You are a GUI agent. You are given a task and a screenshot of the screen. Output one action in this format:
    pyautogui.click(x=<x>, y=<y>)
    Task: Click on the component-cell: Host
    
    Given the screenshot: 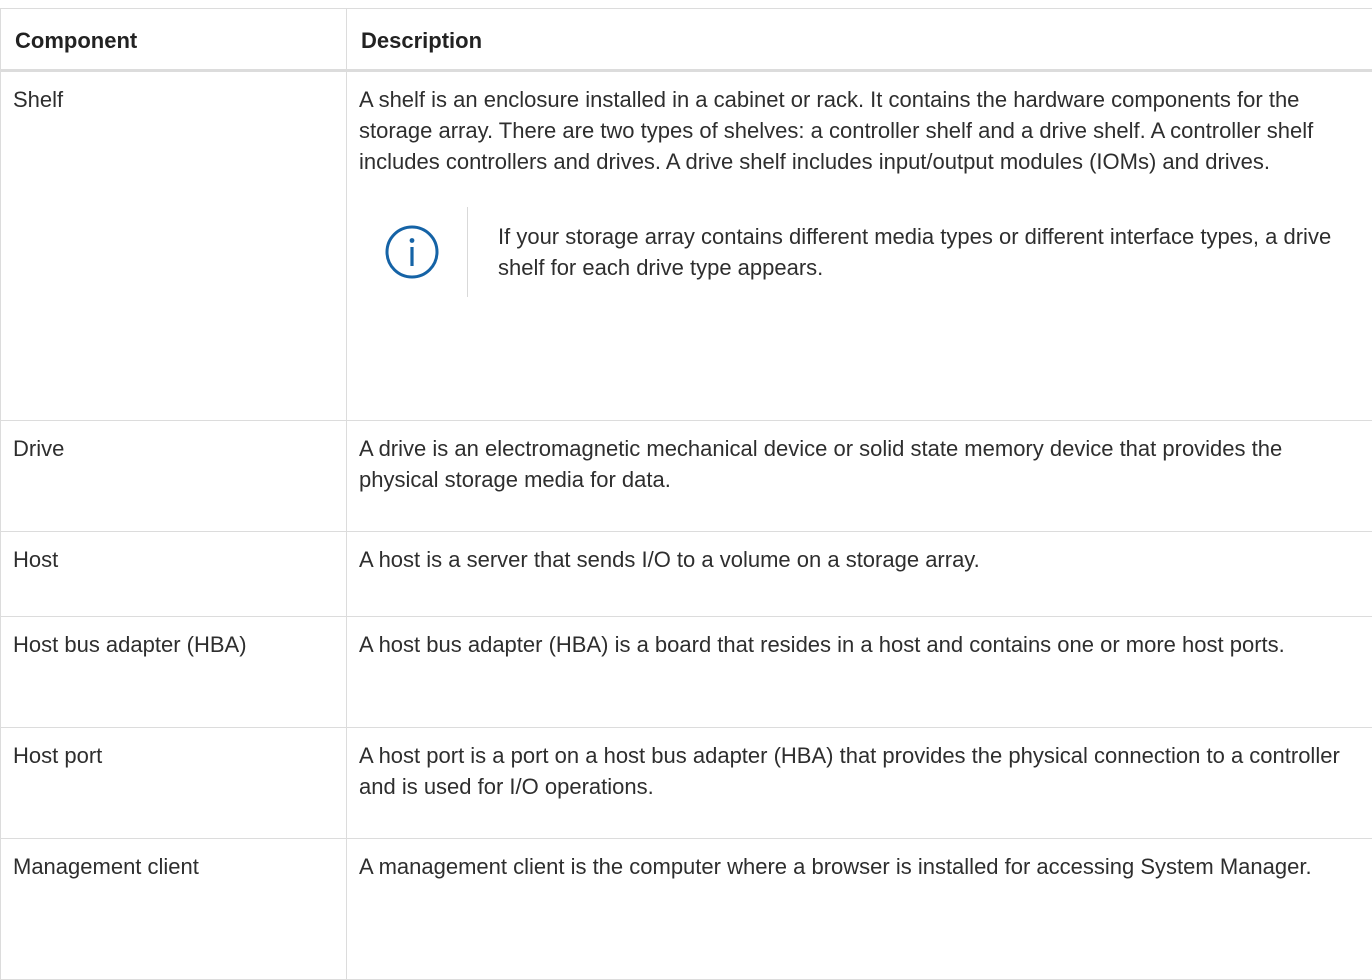 What is the action you would take?
    pyautogui.click(x=174, y=574)
    